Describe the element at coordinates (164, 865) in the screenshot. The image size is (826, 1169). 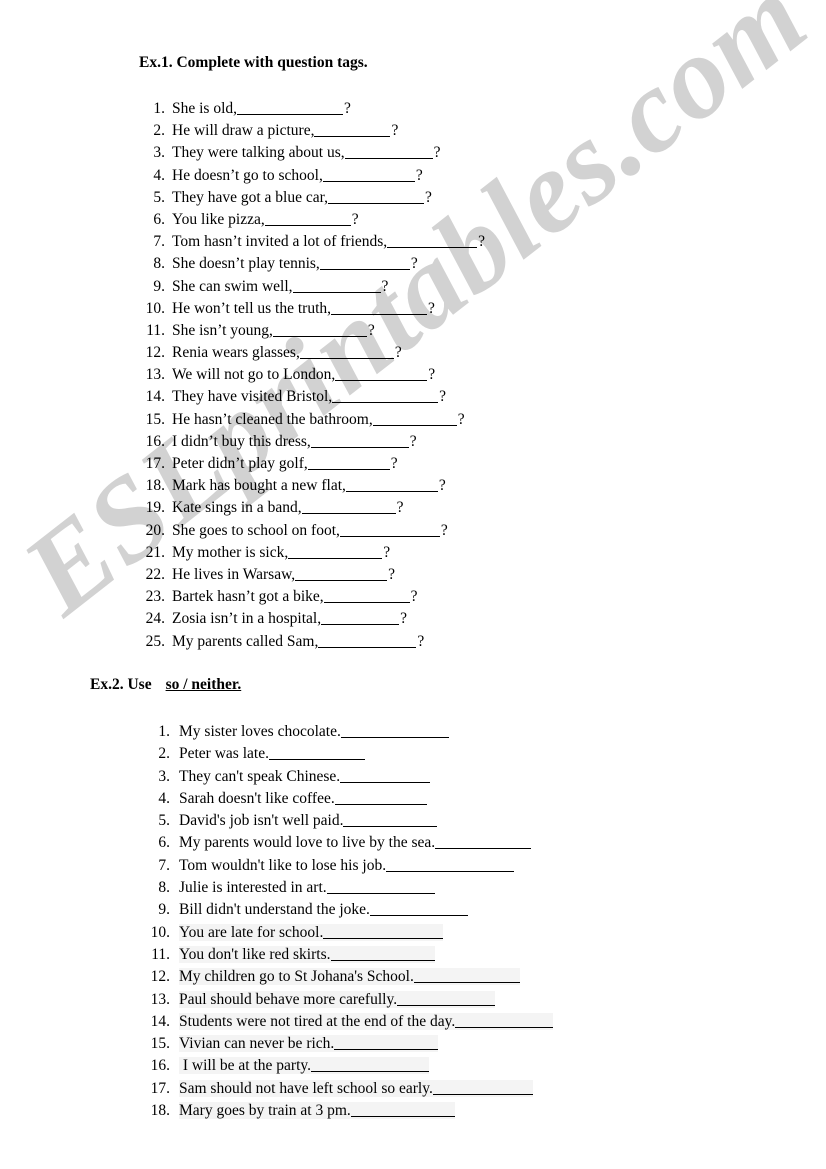
I see `item-number: 7.` at that location.